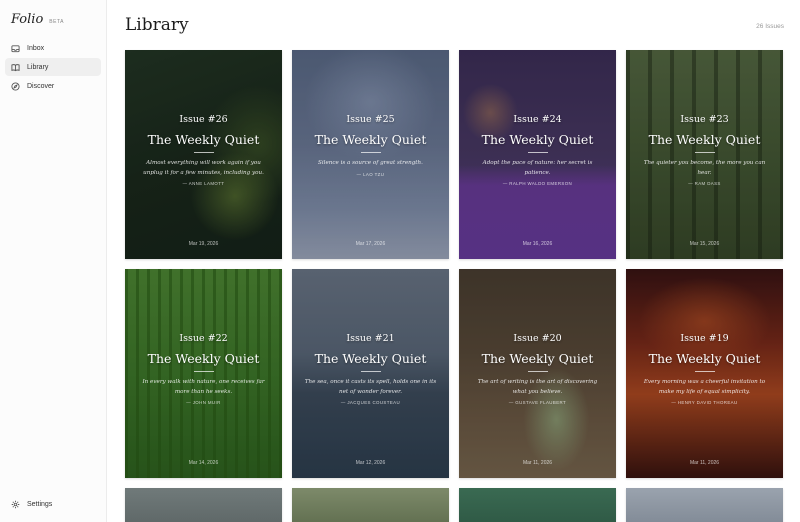 The image size is (800, 522). What do you see at coordinates (15, 48) in the screenshot?
I see `inbox-icon` at bounding box center [15, 48].